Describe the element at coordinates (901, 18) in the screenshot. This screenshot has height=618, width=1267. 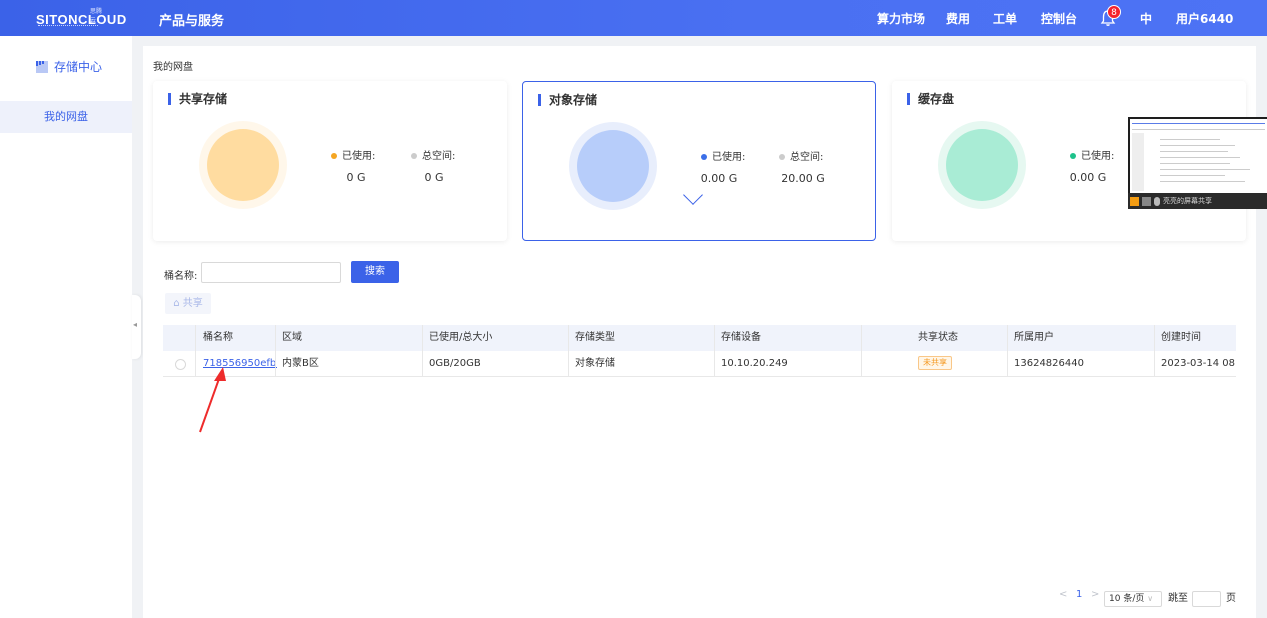
I see `nav-compute-market: 算力市场` at that location.